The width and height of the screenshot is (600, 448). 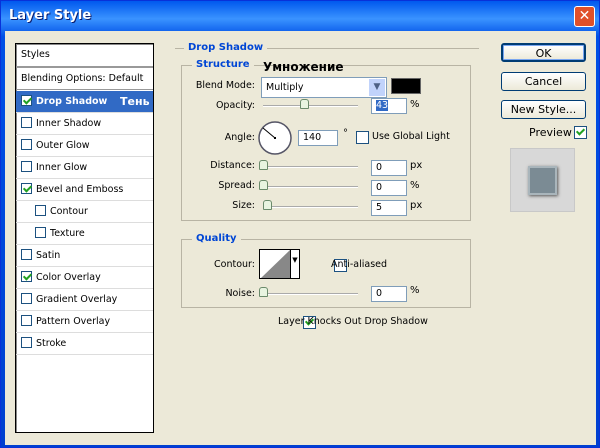 What do you see at coordinates (267, 205) in the screenshot?
I see `size-slider-thumb` at bounding box center [267, 205].